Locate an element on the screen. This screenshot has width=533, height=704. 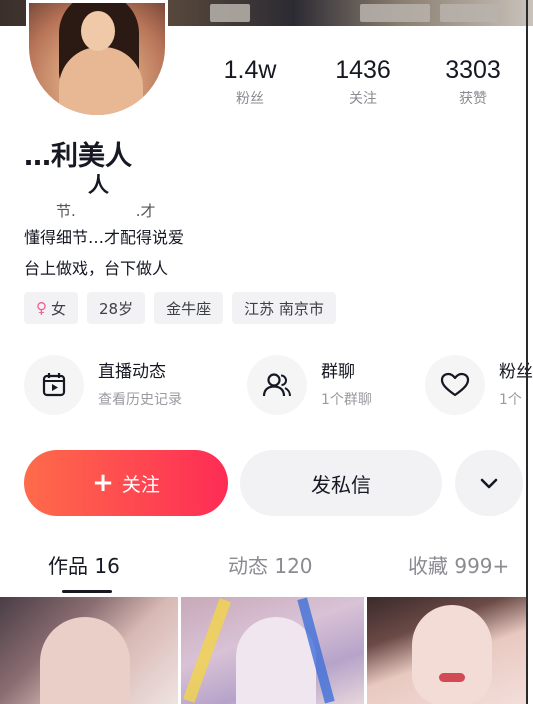
screen-edge is located at coordinates (527, 352).